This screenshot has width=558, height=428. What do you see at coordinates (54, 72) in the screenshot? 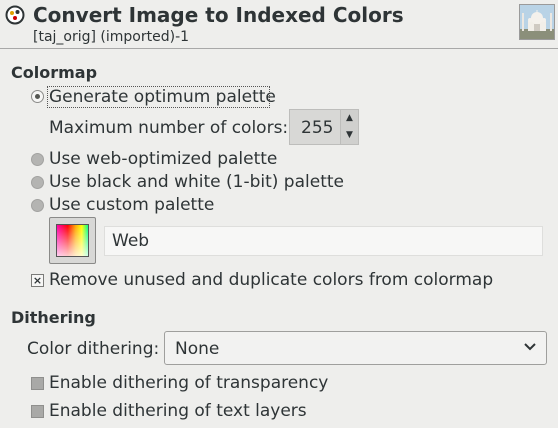
I see `colormap-section-title: Colormap` at bounding box center [54, 72].